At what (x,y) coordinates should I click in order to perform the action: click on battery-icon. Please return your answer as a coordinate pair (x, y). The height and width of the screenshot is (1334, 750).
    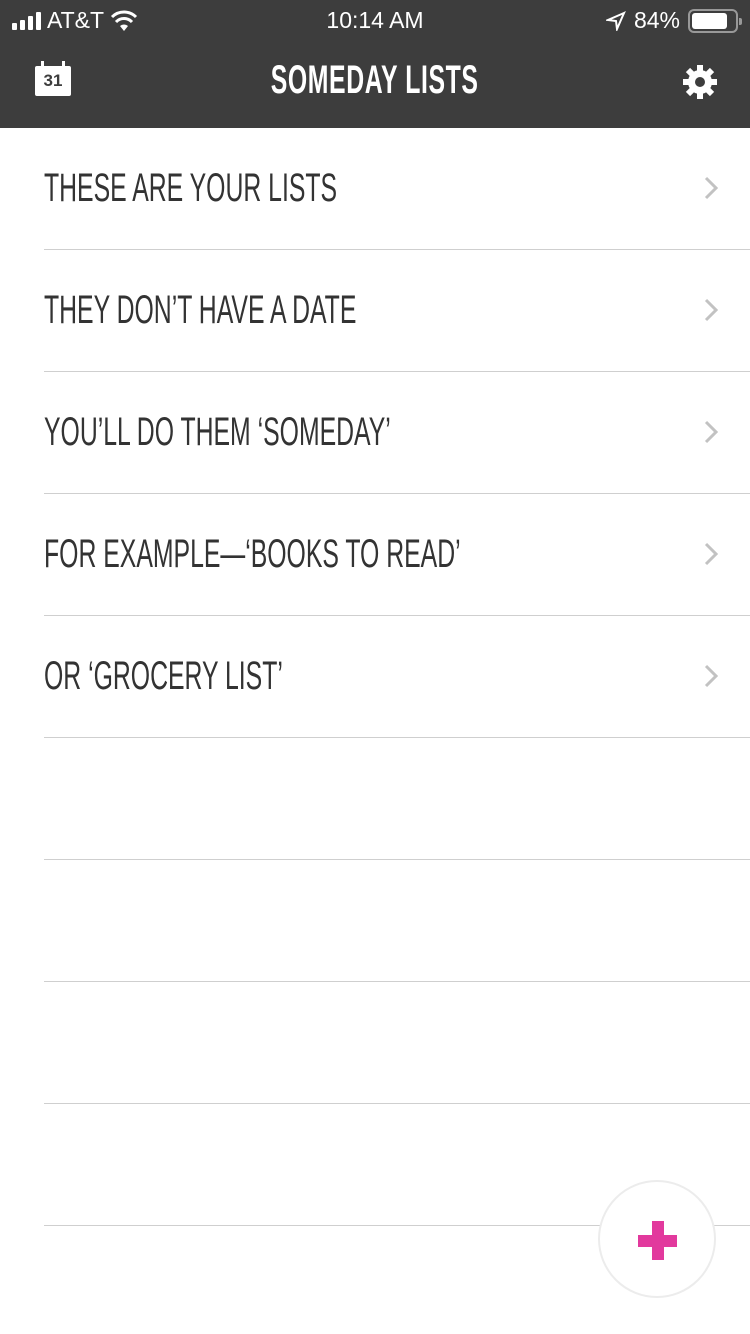
    Looking at the image, I should click on (715, 20).